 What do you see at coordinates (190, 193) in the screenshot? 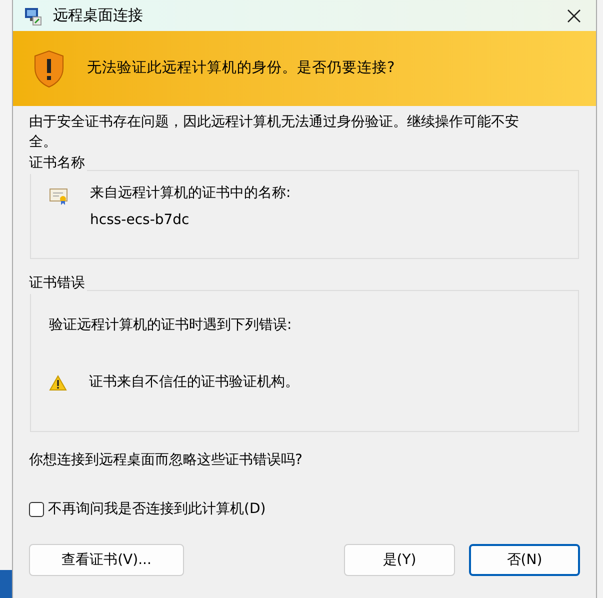
I see `certificate-name-label: 来自远程计算机的证书中的名称:` at bounding box center [190, 193].